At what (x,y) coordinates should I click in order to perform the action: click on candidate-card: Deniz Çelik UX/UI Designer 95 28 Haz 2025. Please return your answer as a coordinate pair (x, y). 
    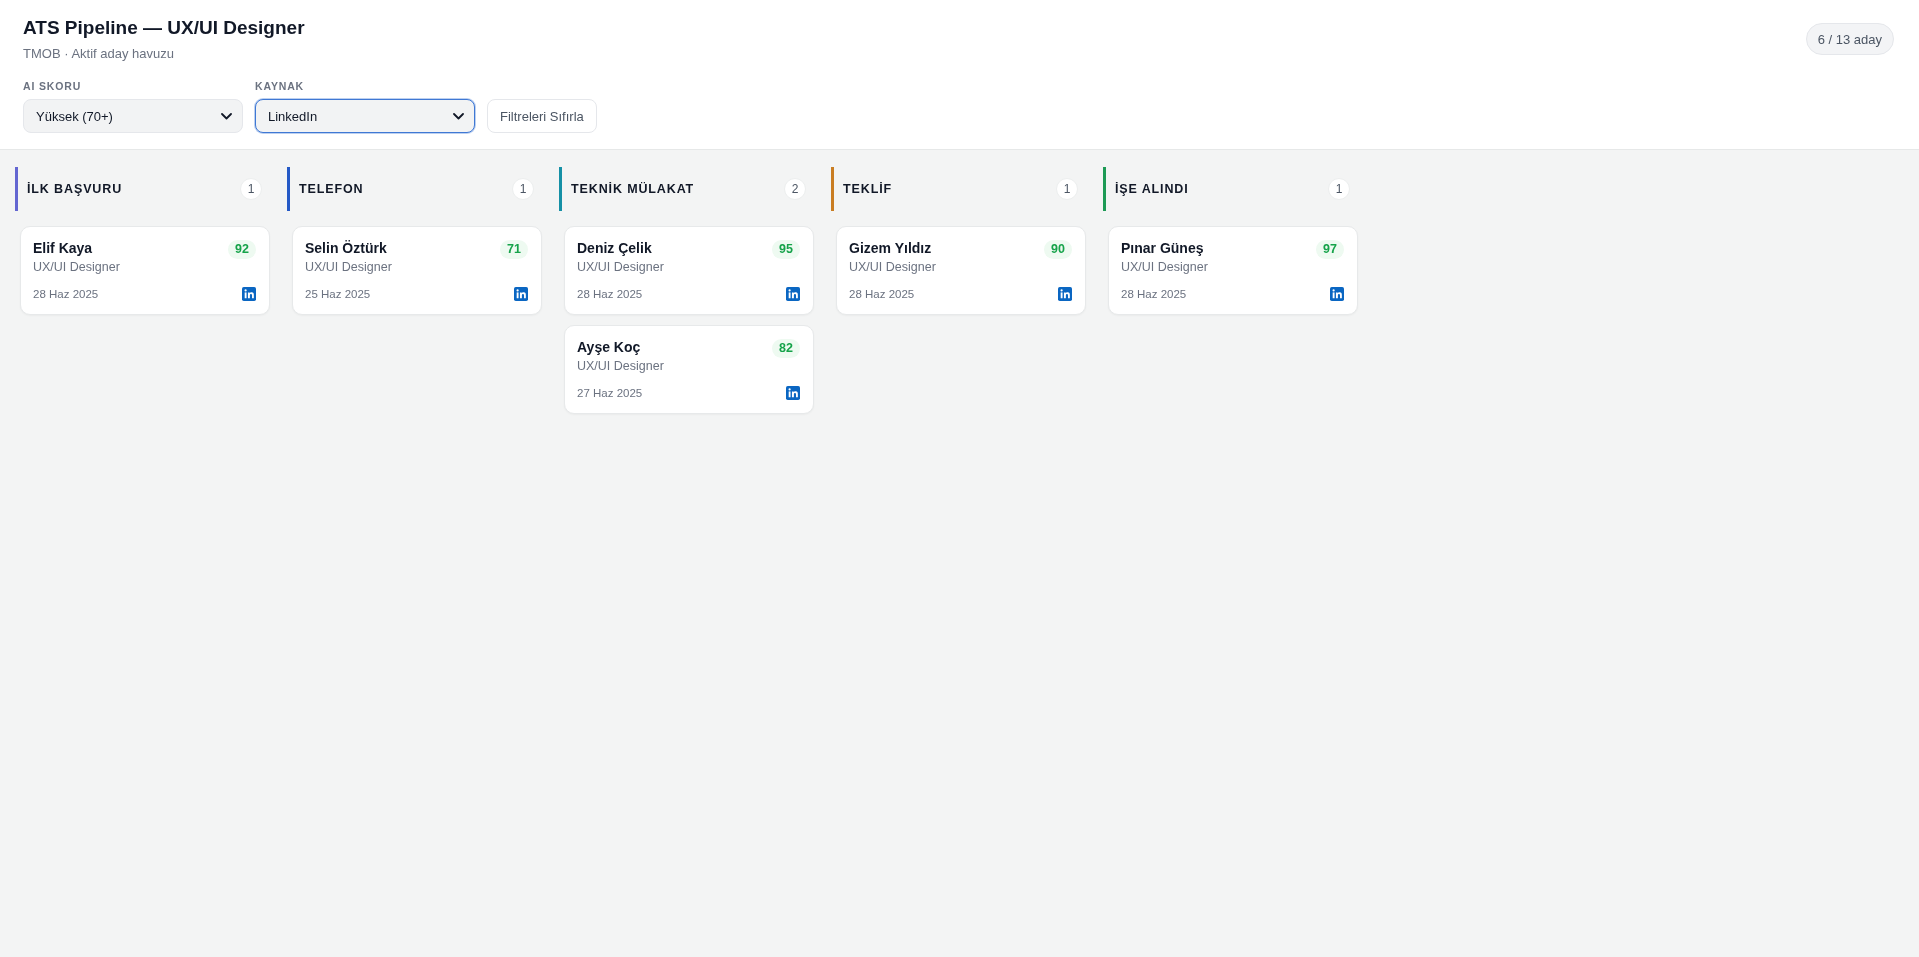
    Looking at the image, I should click on (689, 270).